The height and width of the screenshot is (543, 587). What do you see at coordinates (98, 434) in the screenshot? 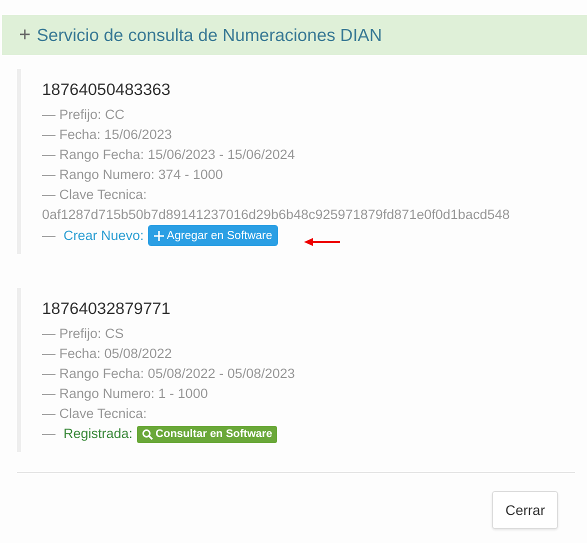
I see `status-label: Registrada:` at bounding box center [98, 434].